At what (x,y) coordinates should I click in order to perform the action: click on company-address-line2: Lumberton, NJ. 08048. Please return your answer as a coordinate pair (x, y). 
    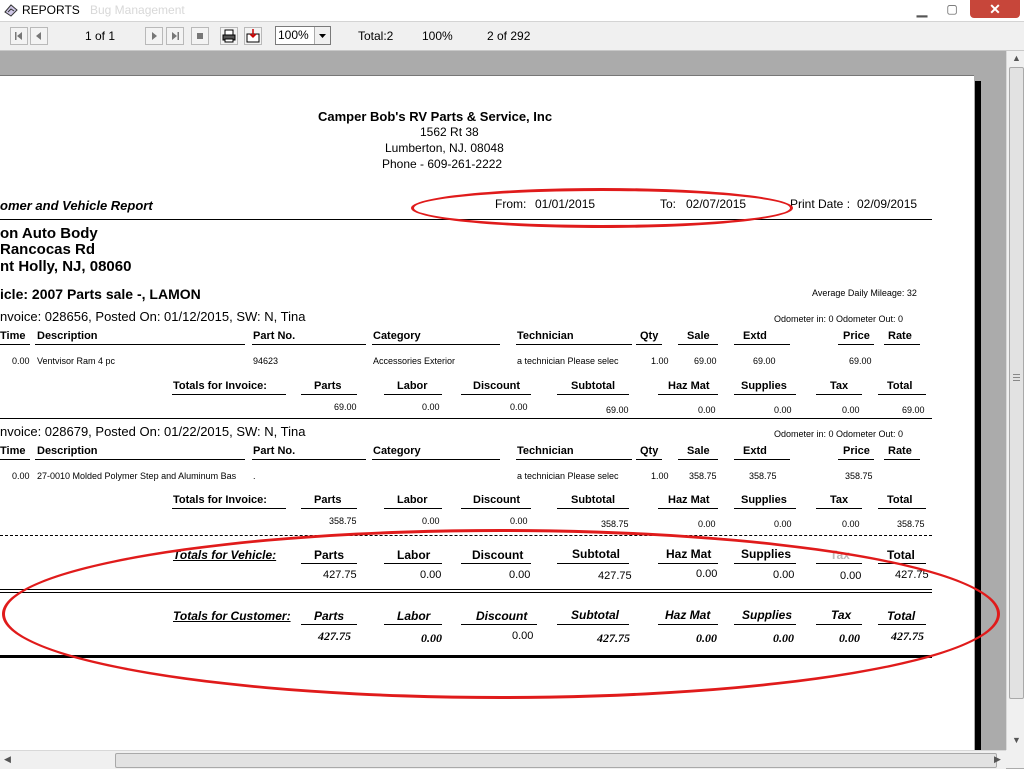
    Looking at the image, I should click on (444, 148).